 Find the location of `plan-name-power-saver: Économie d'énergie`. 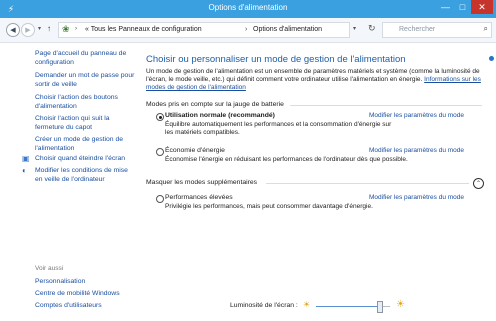

plan-name-power-saver: Économie d'énergie is located at coordinates (195, 150).